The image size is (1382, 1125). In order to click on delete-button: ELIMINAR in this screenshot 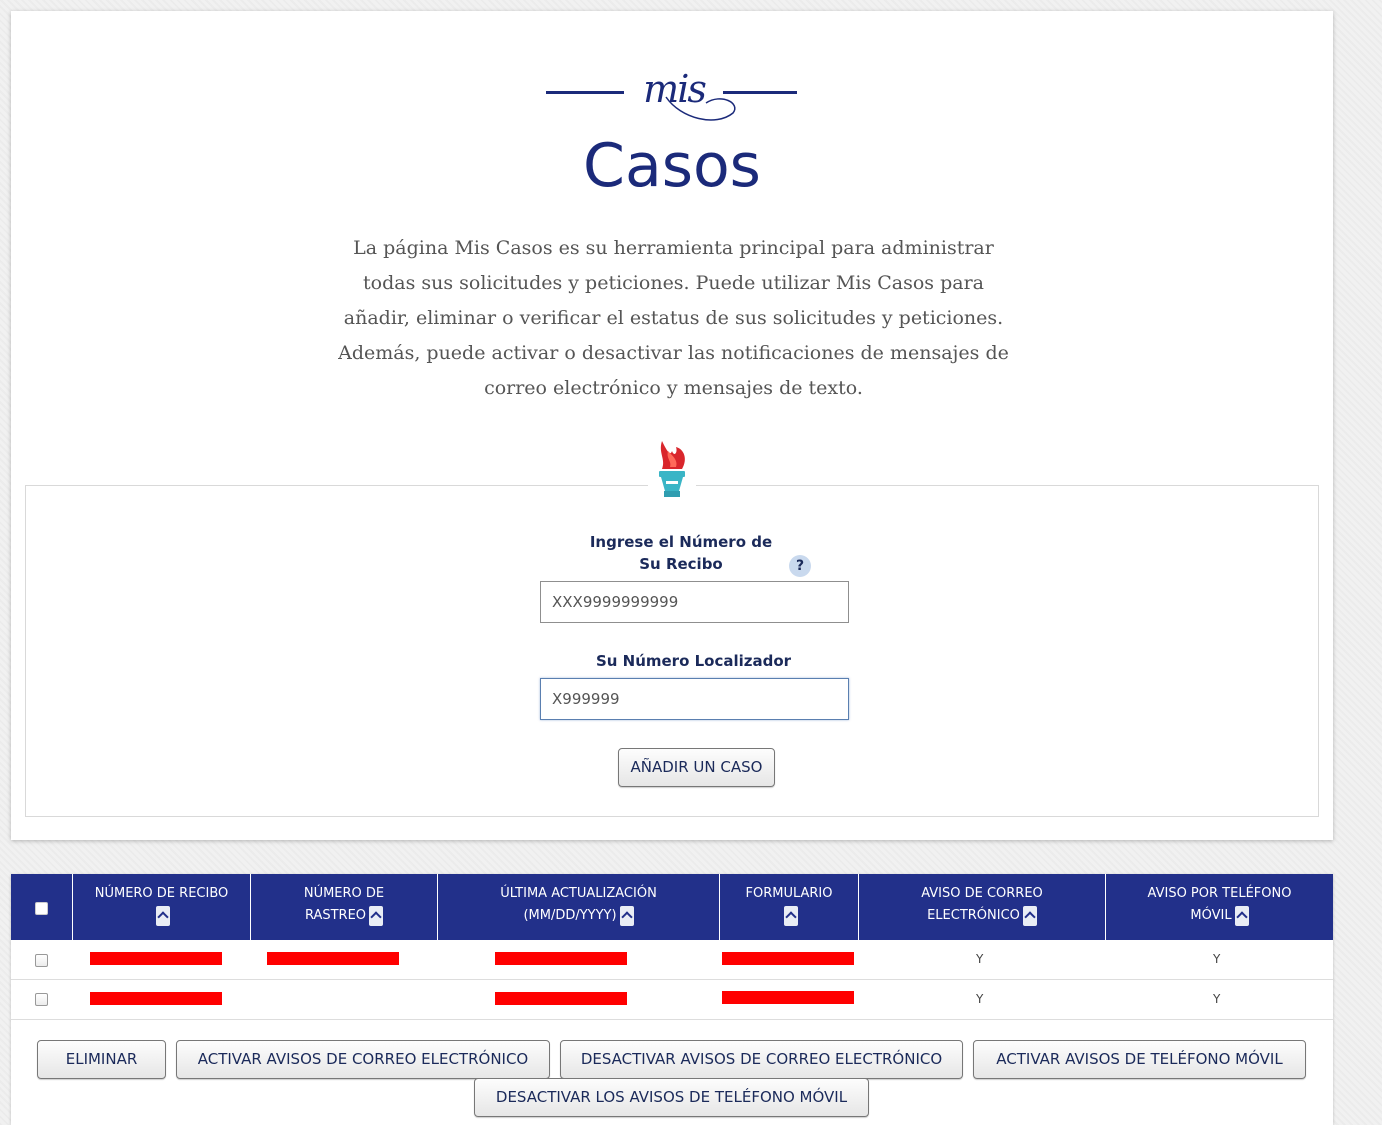, I will do `click(101, 1059)`.